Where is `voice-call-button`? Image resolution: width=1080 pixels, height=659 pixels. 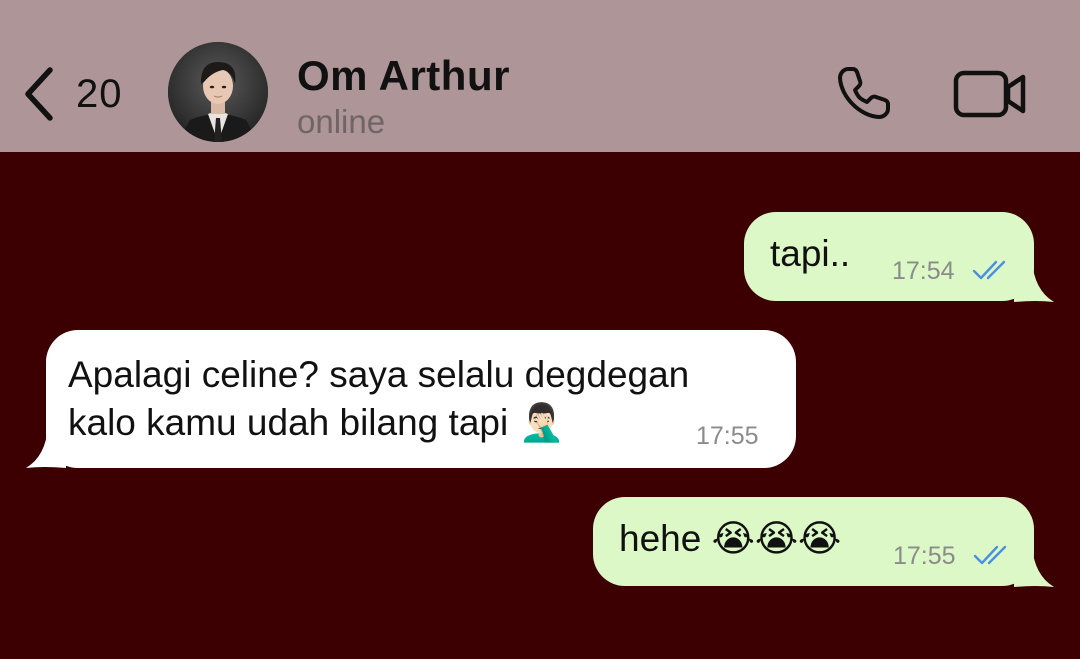
voice-call-button is located at coordinates (864, 93).